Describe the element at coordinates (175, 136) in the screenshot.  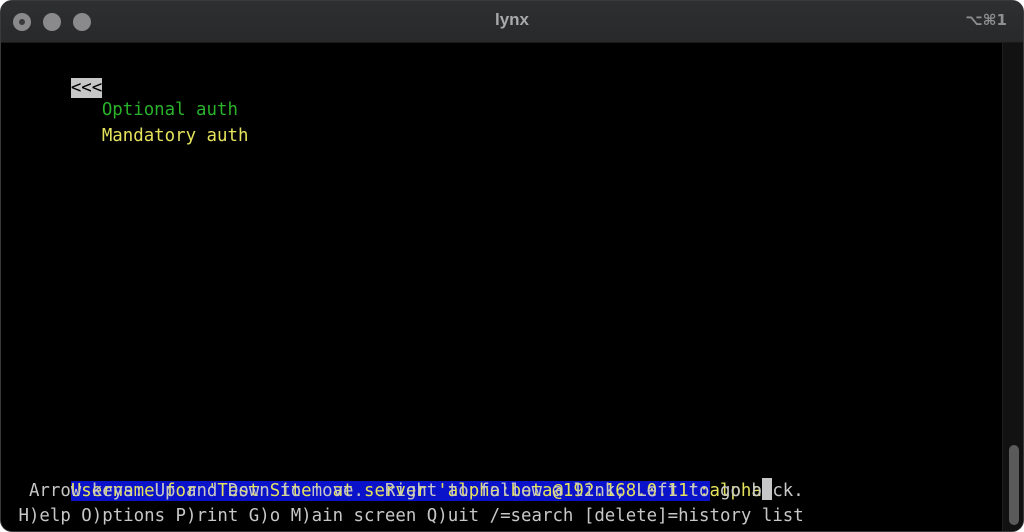
I see `link-mandatory-auth: Mandatory auth` at that location.